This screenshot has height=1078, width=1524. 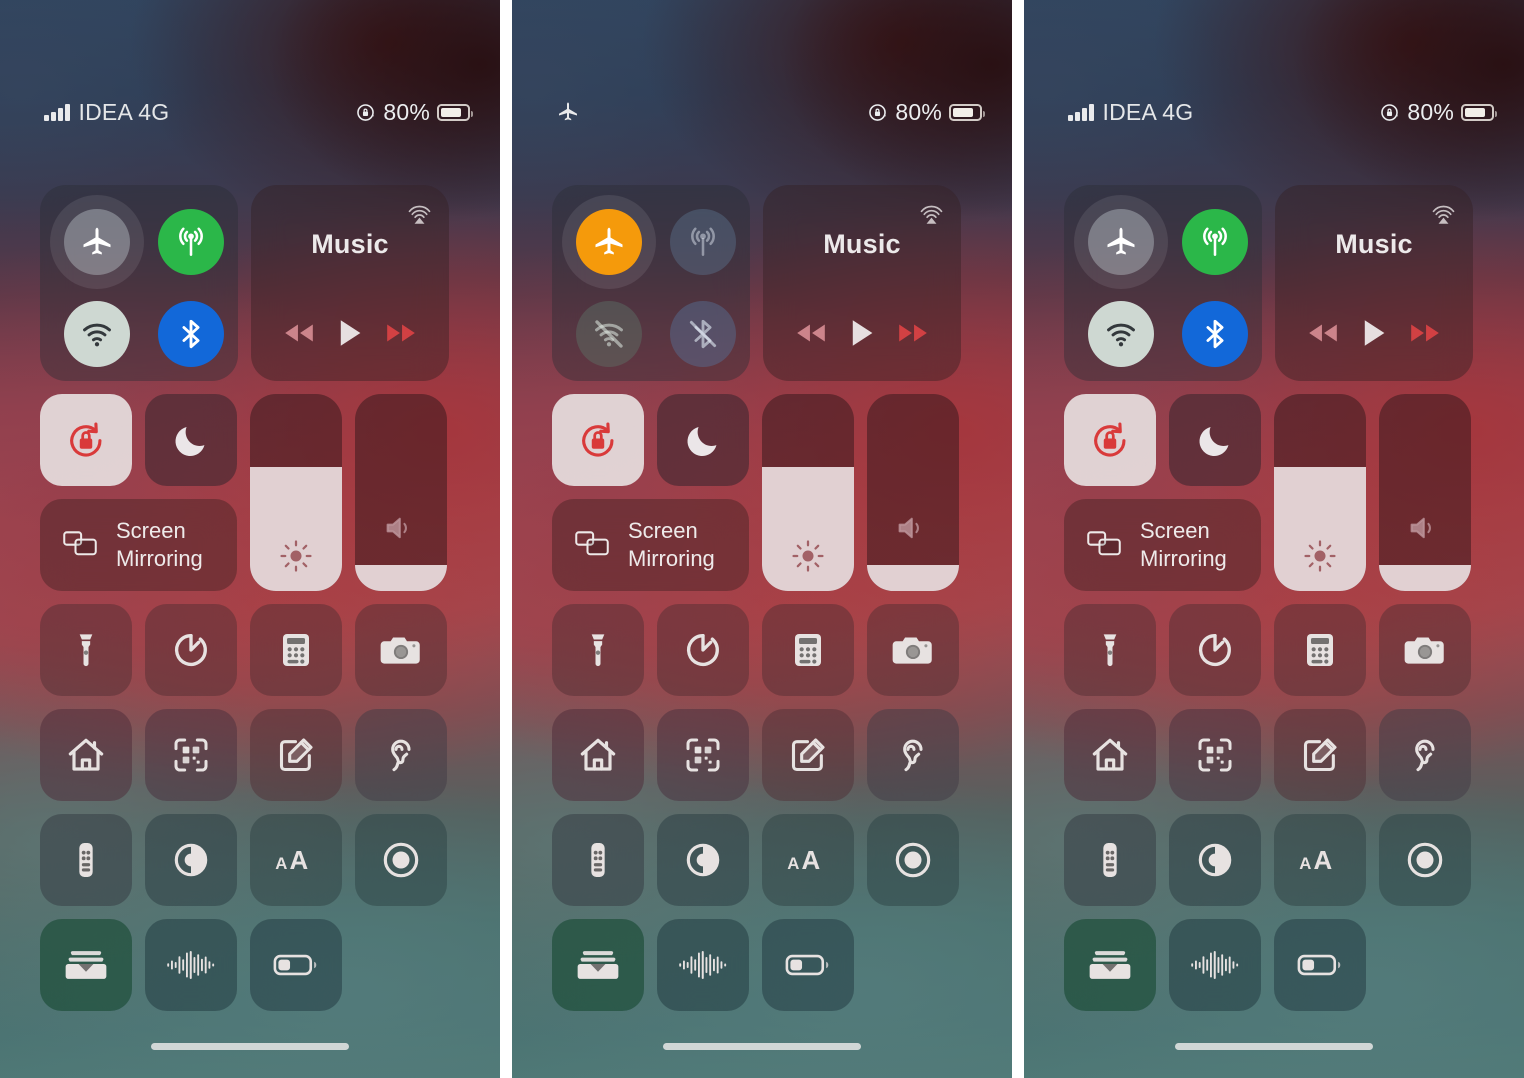 I want to click on tiles-row, so click(x=762, y=755).